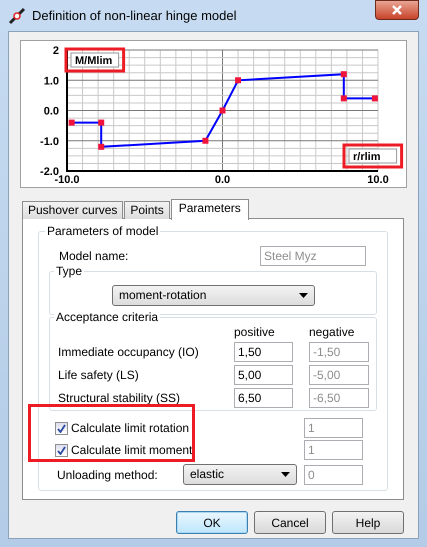  I want to click on group-title: Parameters of model, so click(102, 231).